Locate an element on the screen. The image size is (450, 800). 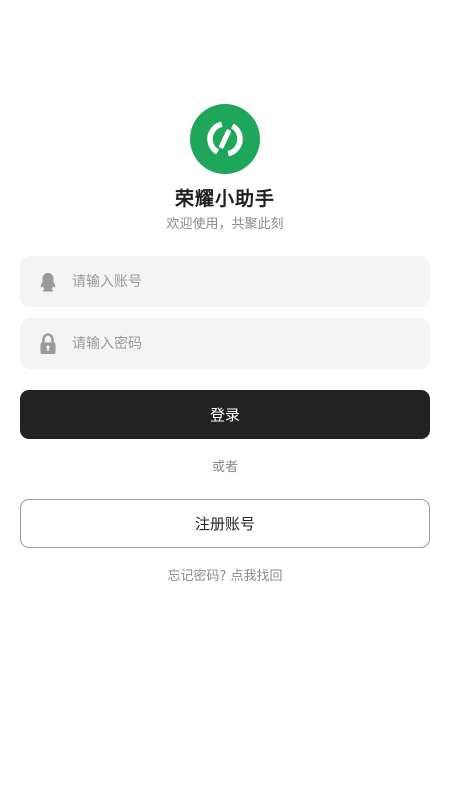
password-field is located at coordinates (225, 343).